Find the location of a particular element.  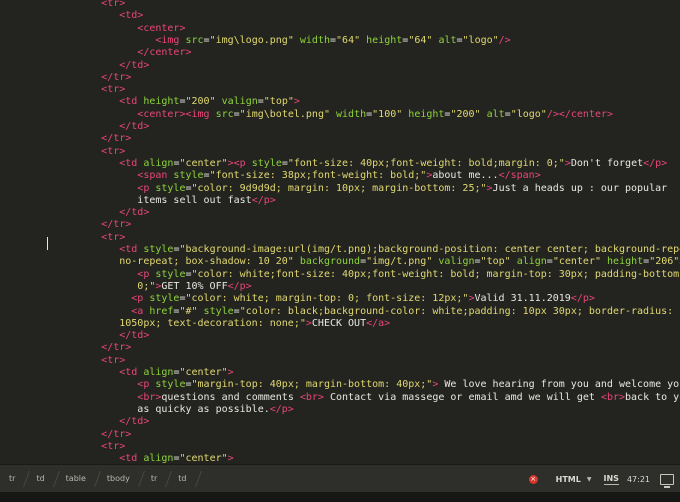

code-token: items sell out fast is located at coordinates (194, 200).